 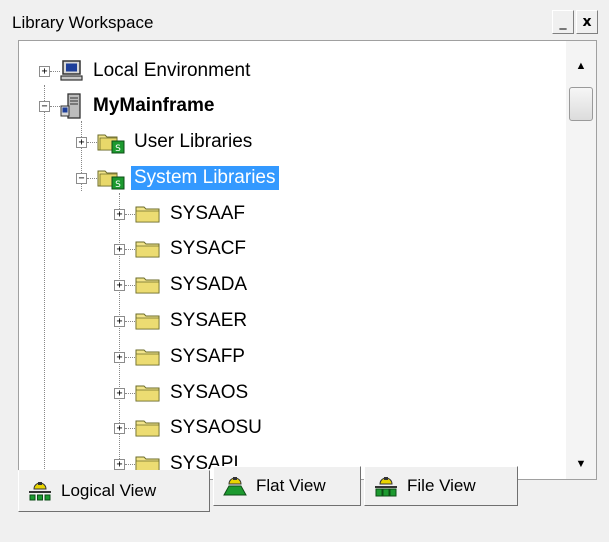 I want to click on tree-node-local-environment: + Local Environment, so click(x=146, y=71).